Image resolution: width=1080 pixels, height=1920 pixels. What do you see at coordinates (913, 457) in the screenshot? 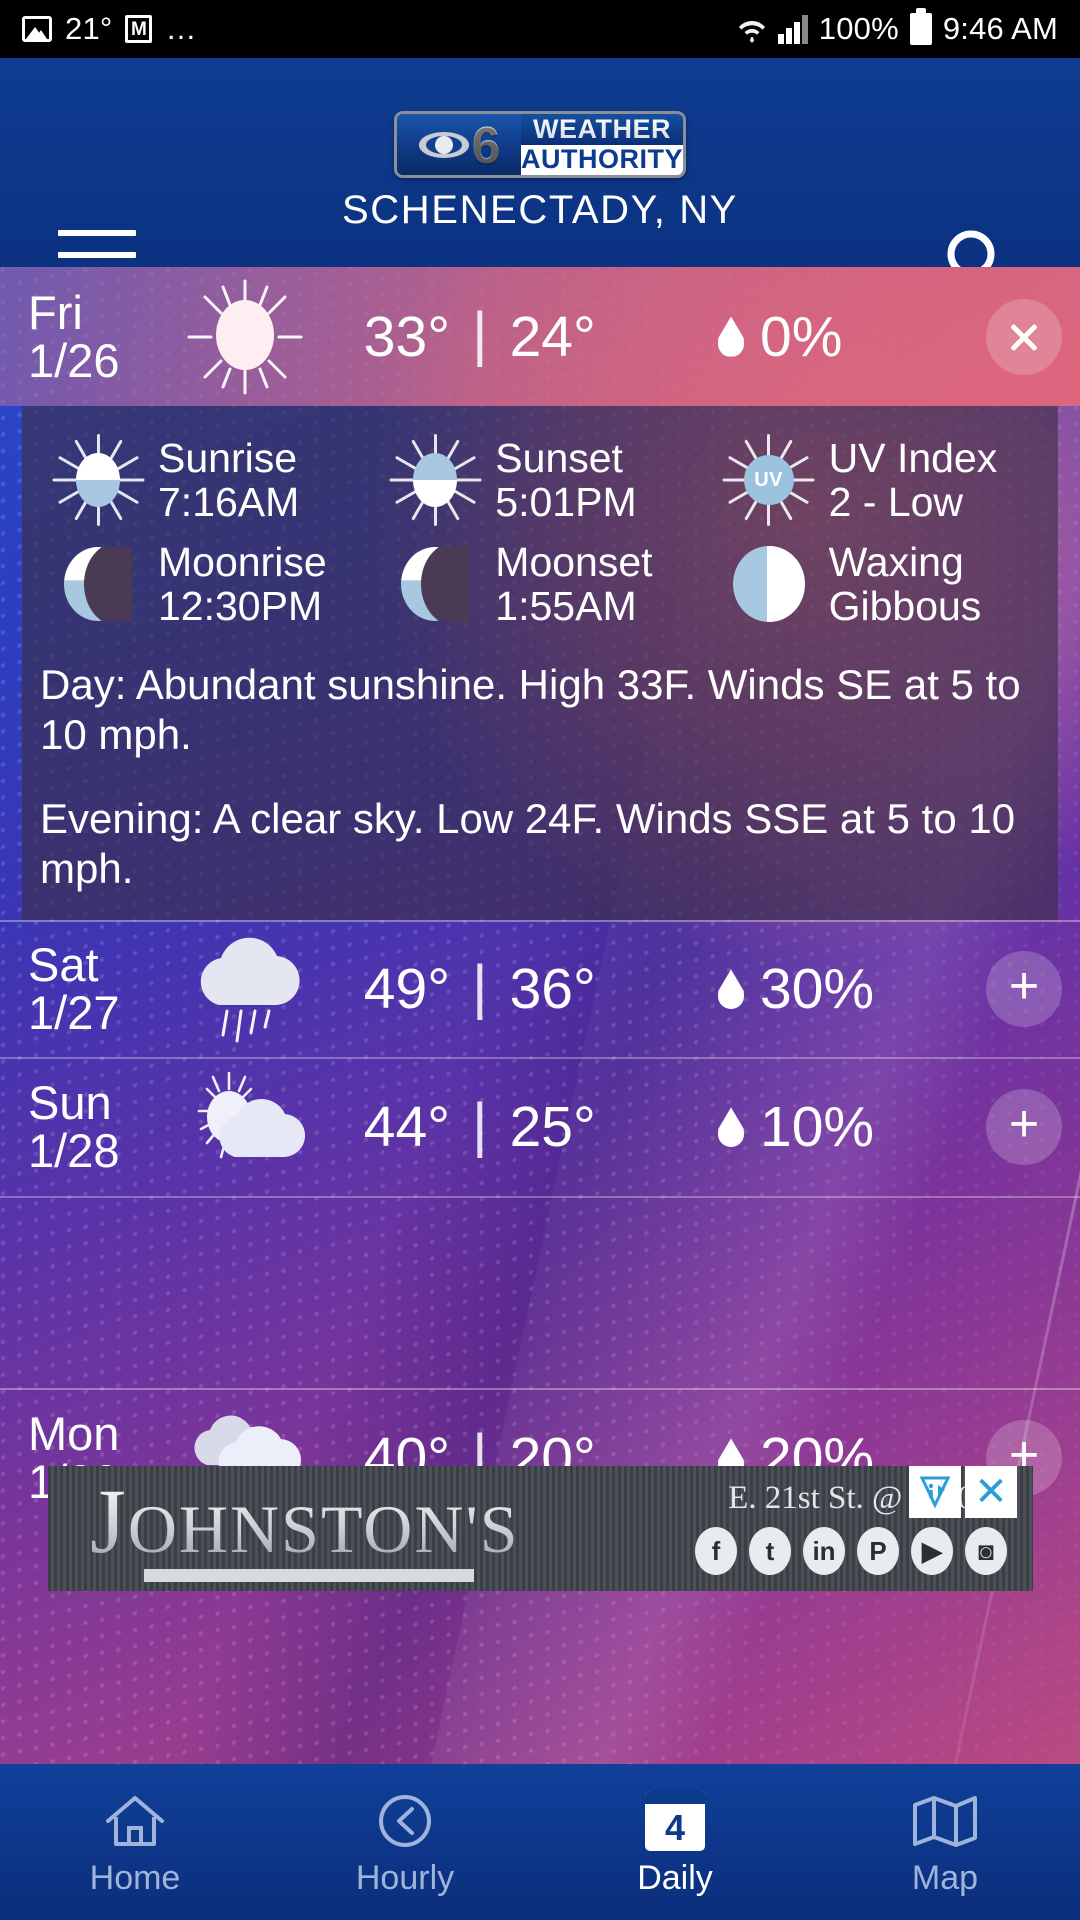
I see `astro-label: UV Index` at bounding box center [913, 457].